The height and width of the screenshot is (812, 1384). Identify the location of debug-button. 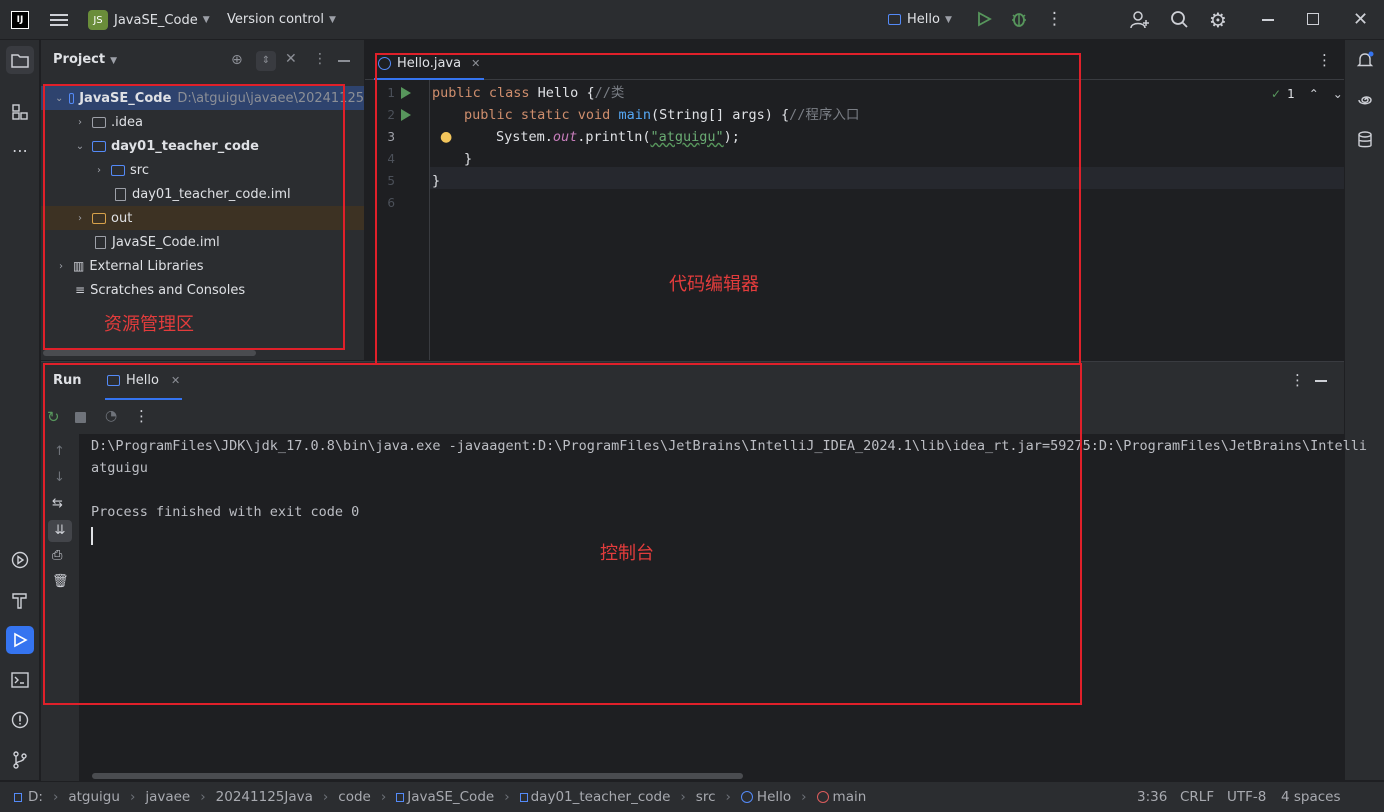
(1019, 19).